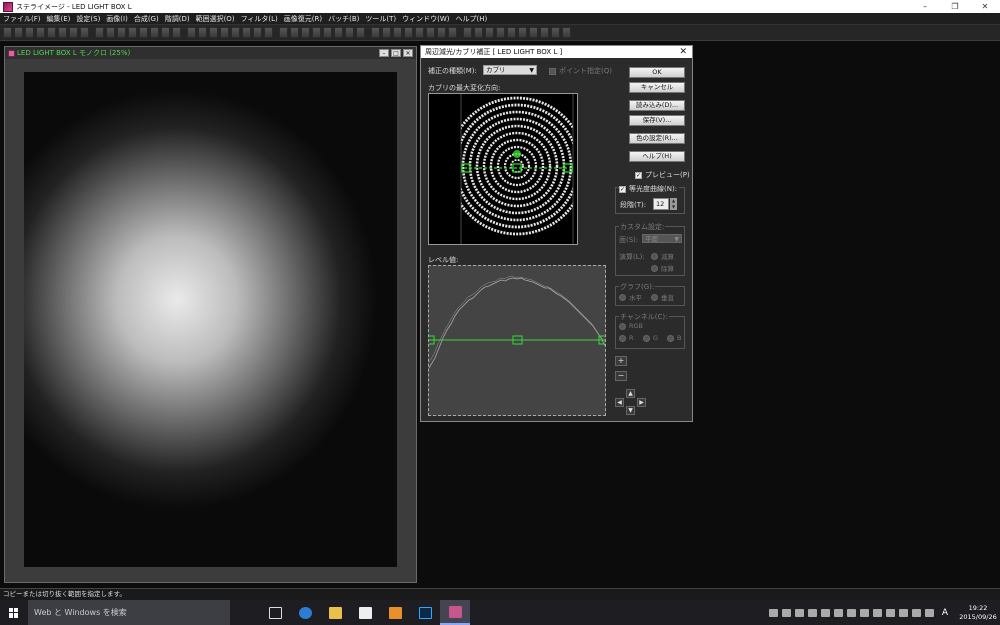  I want to click on menu-levels: 階調(D), so click(177, 19).